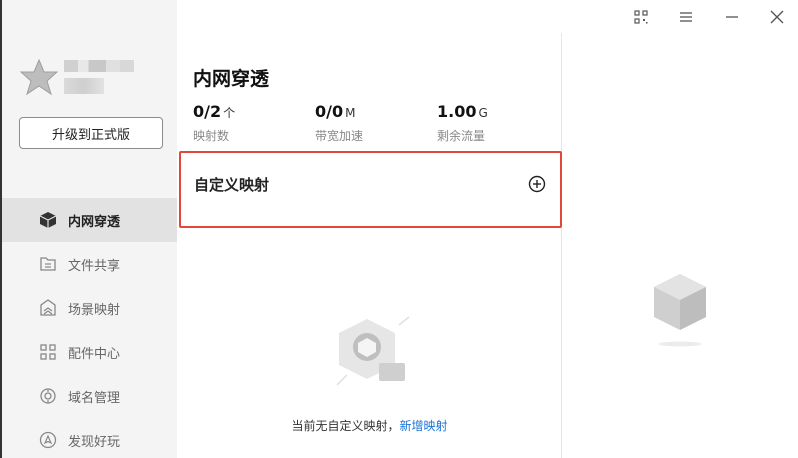 The image size is (798, 458). What do you see at coordinates (232, 185) in the screenshot?
I see `custom-mapping-title: 自定义映射` at bounding box center [232, 185].